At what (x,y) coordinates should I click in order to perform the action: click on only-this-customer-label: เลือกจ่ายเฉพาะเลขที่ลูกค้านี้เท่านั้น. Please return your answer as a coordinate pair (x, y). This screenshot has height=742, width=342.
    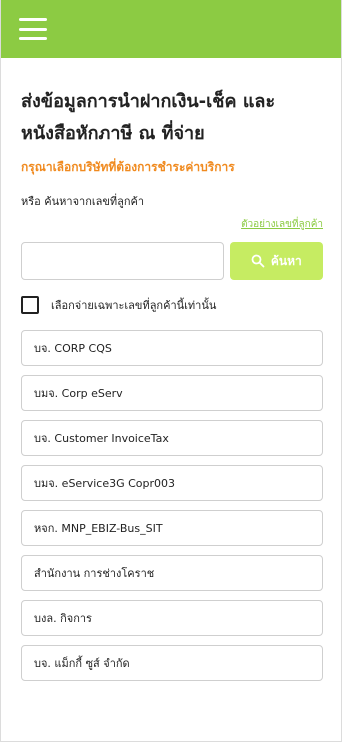
    Looking at the image, I should click on (134, 305).